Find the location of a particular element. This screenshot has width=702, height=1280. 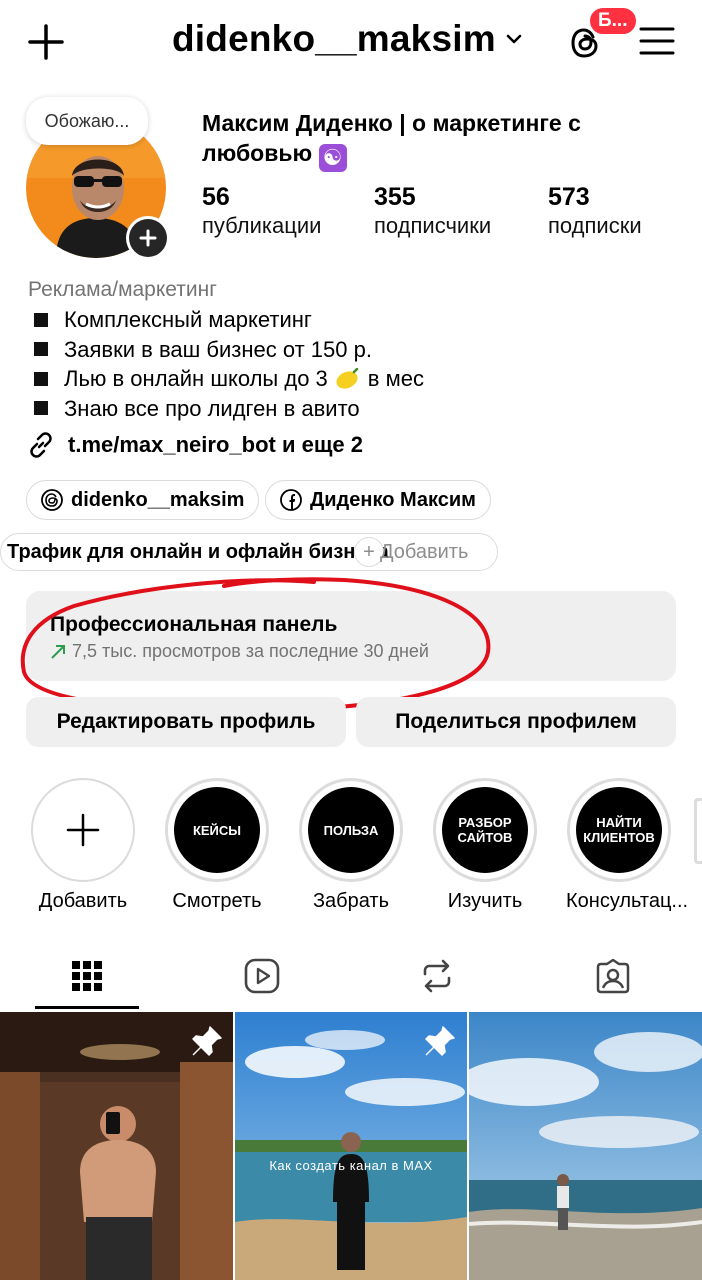

highlight-partial is located at coordinates (698, 831).